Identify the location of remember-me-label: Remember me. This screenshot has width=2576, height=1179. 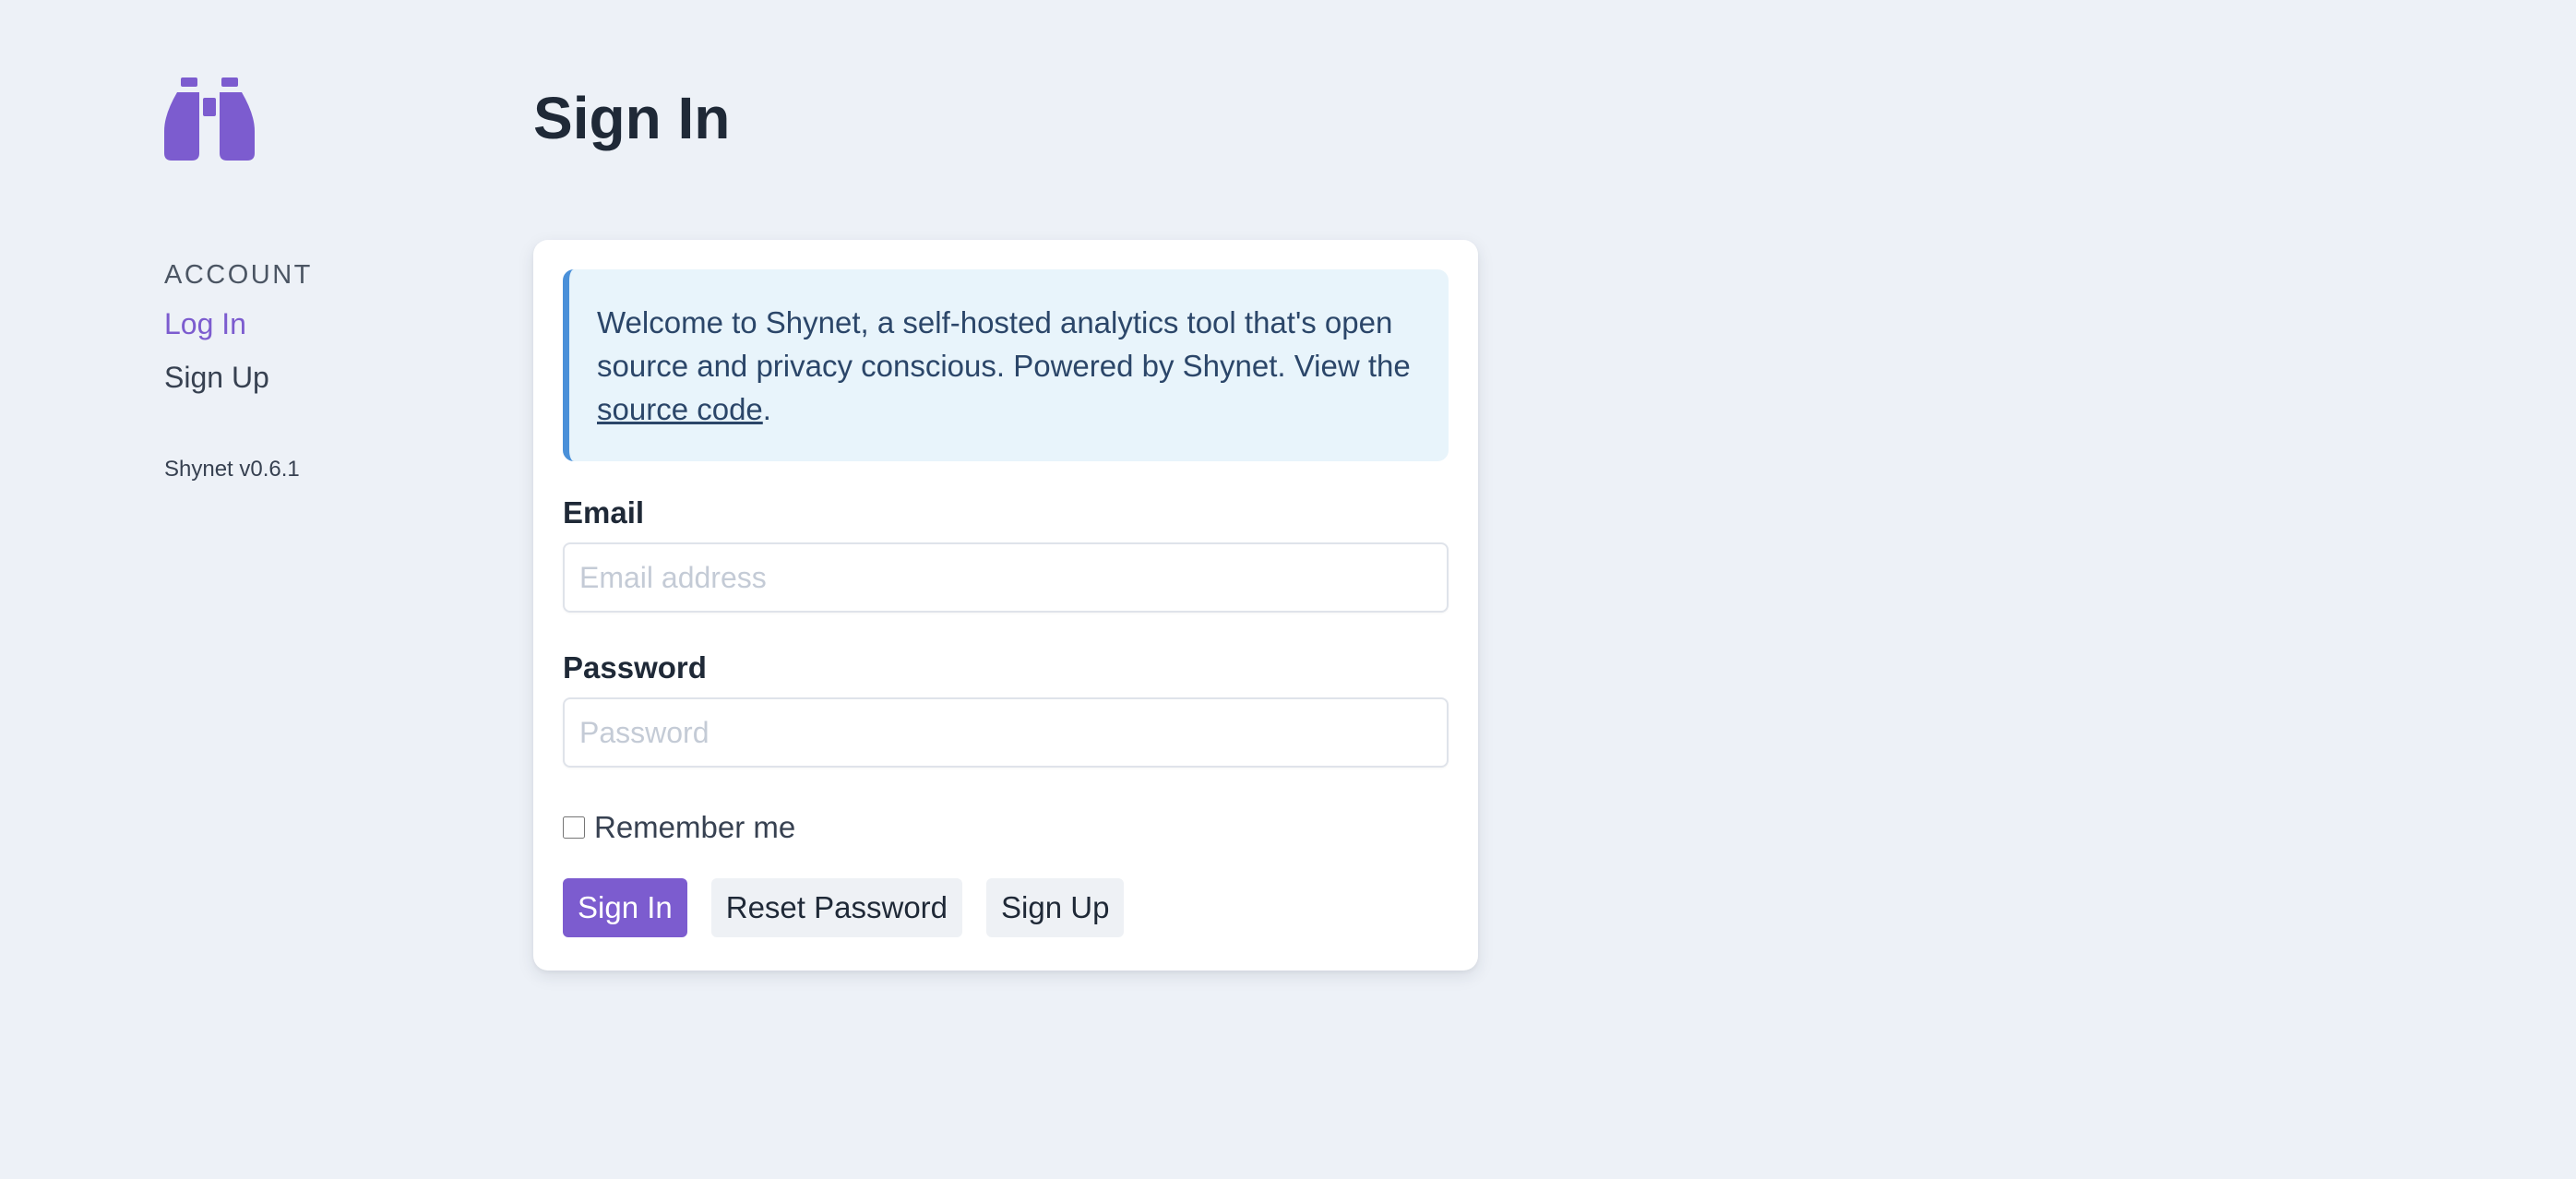
(694, 827).